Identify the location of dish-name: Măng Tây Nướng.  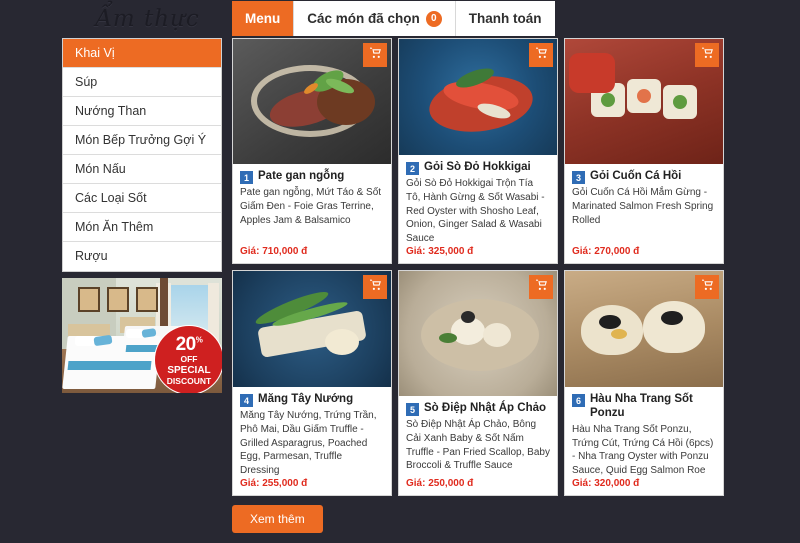
(306, 399).